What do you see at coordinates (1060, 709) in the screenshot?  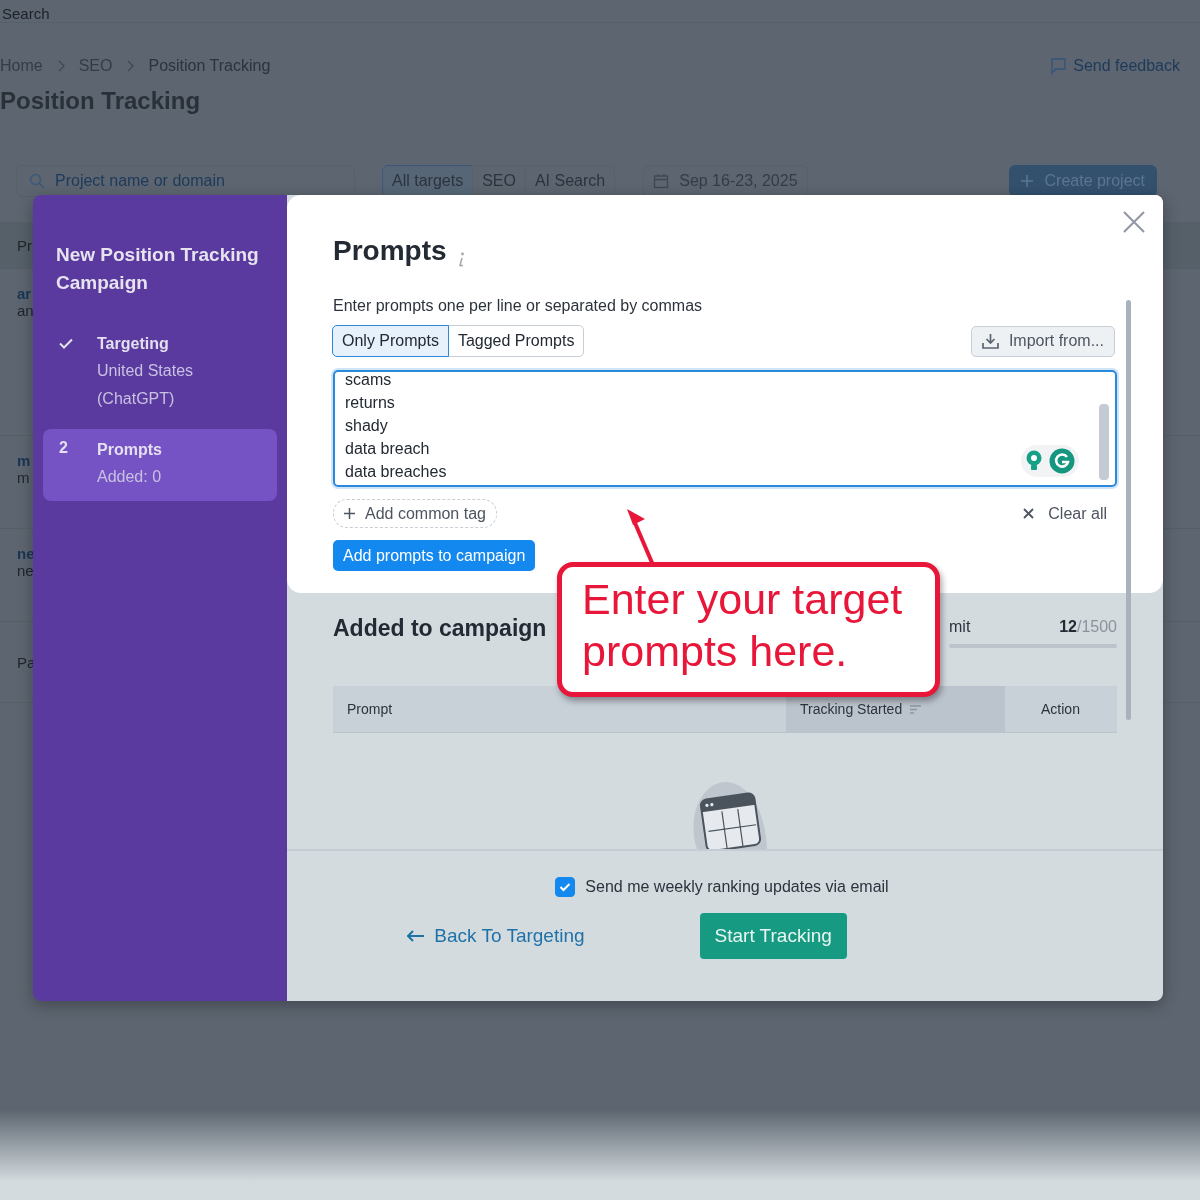 I see `column-header: Action` at bounding box center [1060, 709].